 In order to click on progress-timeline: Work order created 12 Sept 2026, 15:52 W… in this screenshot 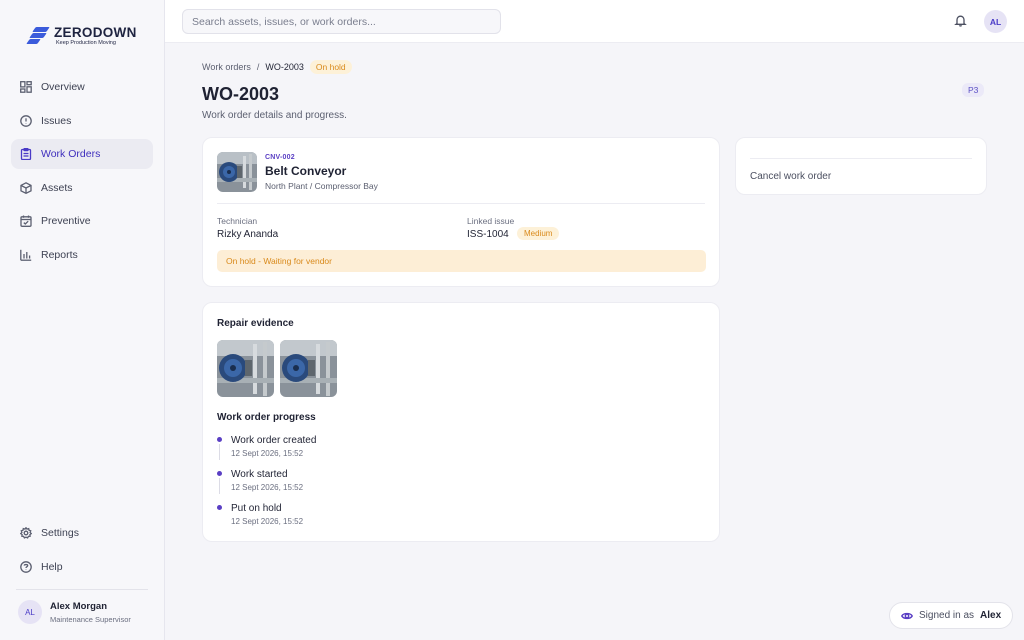, I will do `click(266, 486)`.